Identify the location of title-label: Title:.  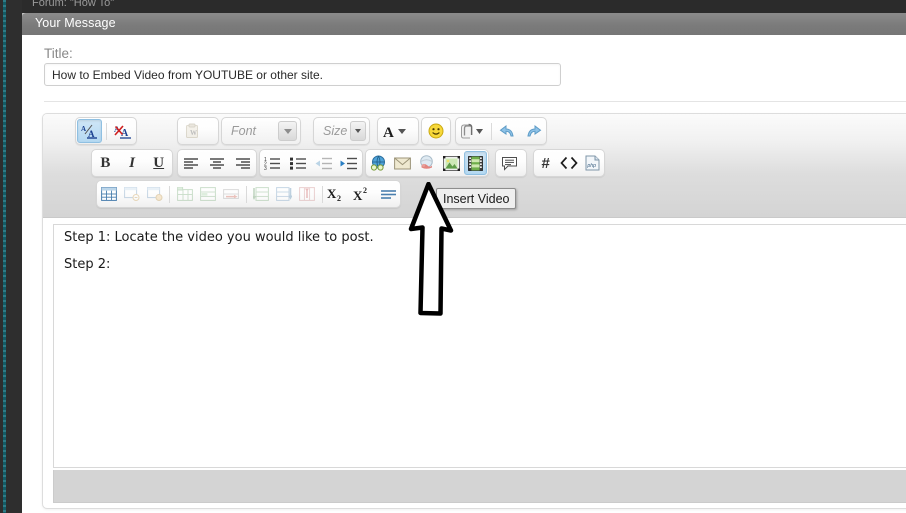
(58, 53).